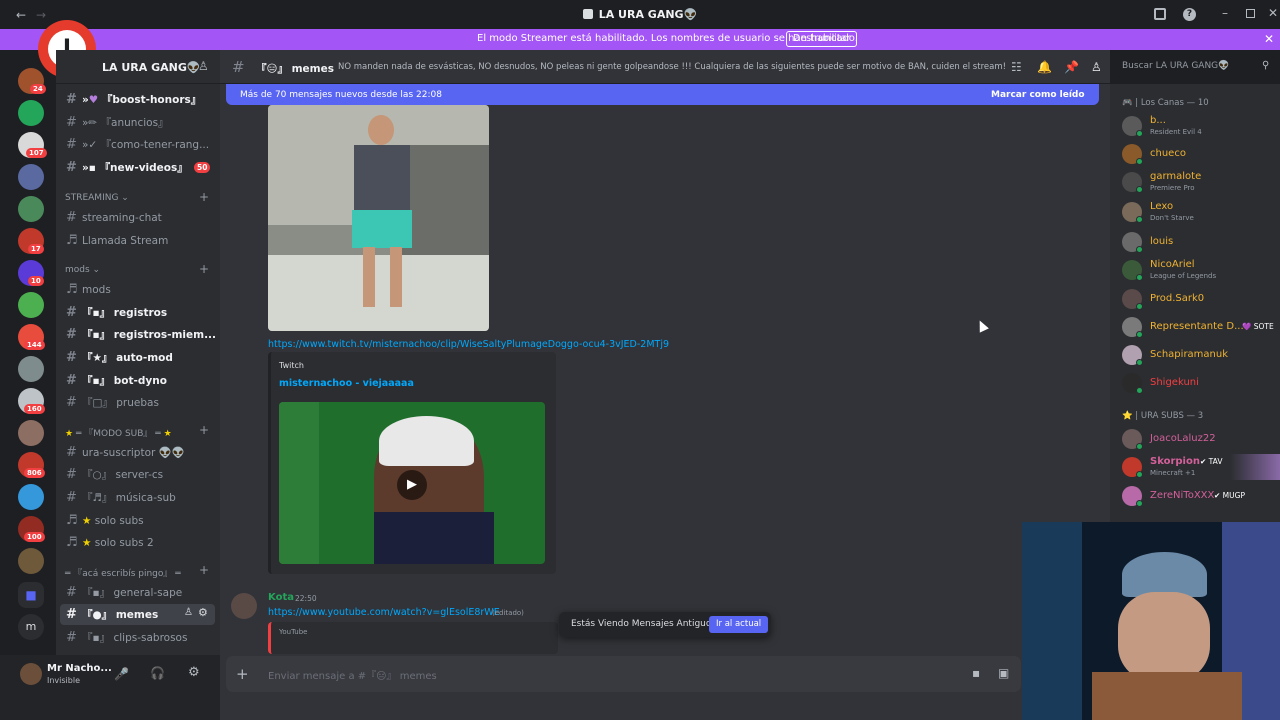  Describe the element at coordinates (112, 617) in the screenshot. I see `channel-memes: # 『●』 memes` at that location.